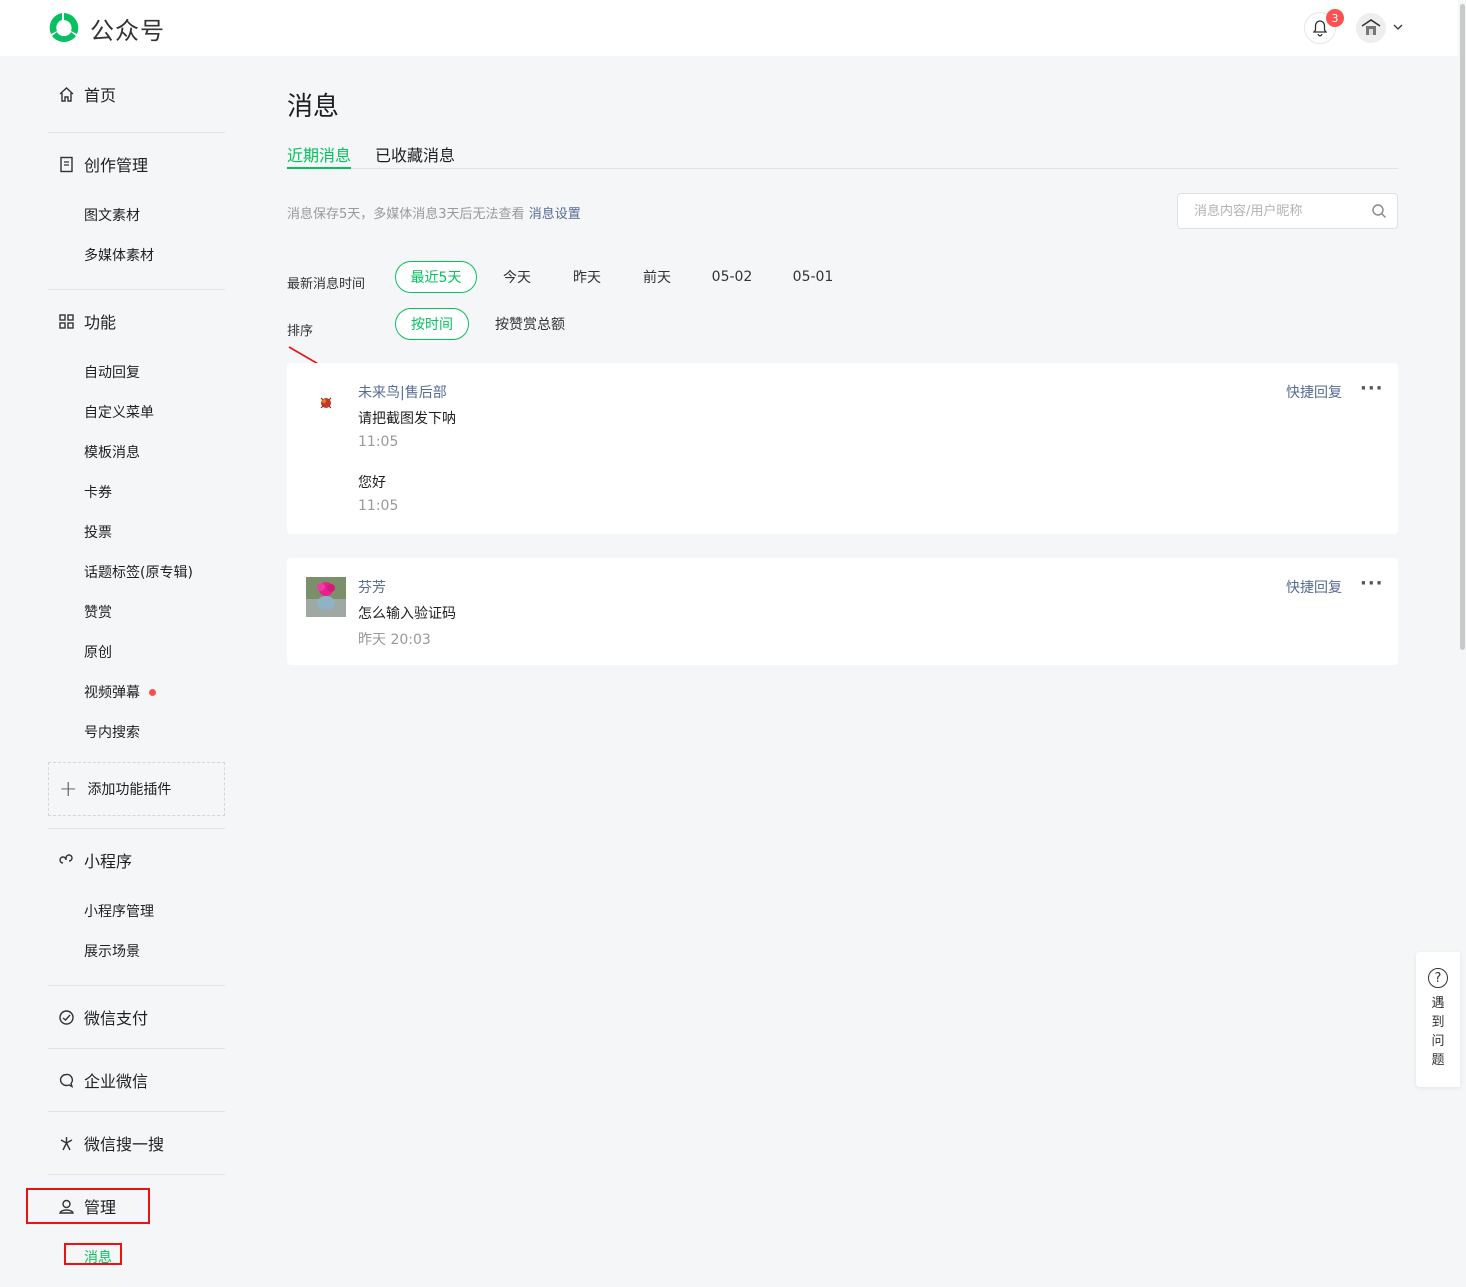 This screenshot has height=1287, width=1466. What do you see at coordinates (136, 911) in the screenshot?
I see `sidebar-item-mini-mgmt: 小程序管理` at bounding box center [136, 911].